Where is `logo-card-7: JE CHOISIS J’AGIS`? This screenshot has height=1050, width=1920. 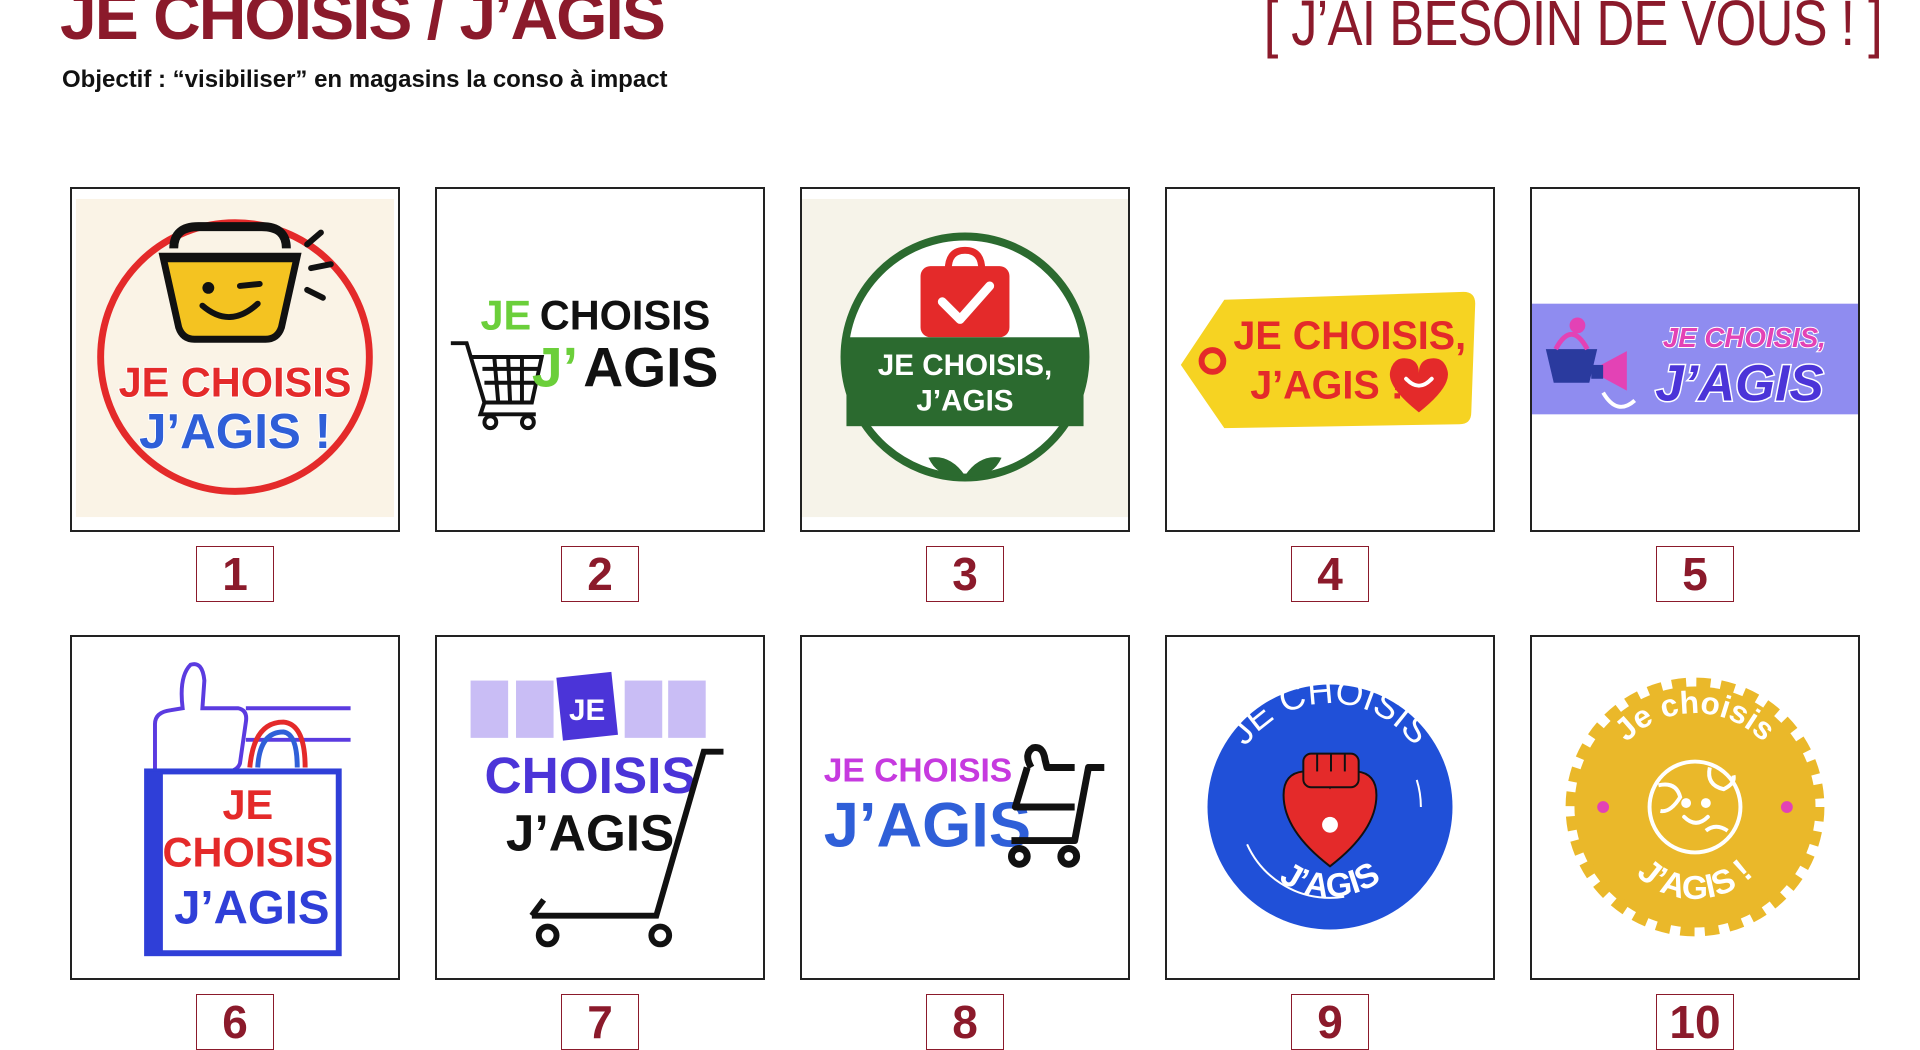
logo-card-7: JE CHOISIS J’AGIS is located at coordinates (600, 807).